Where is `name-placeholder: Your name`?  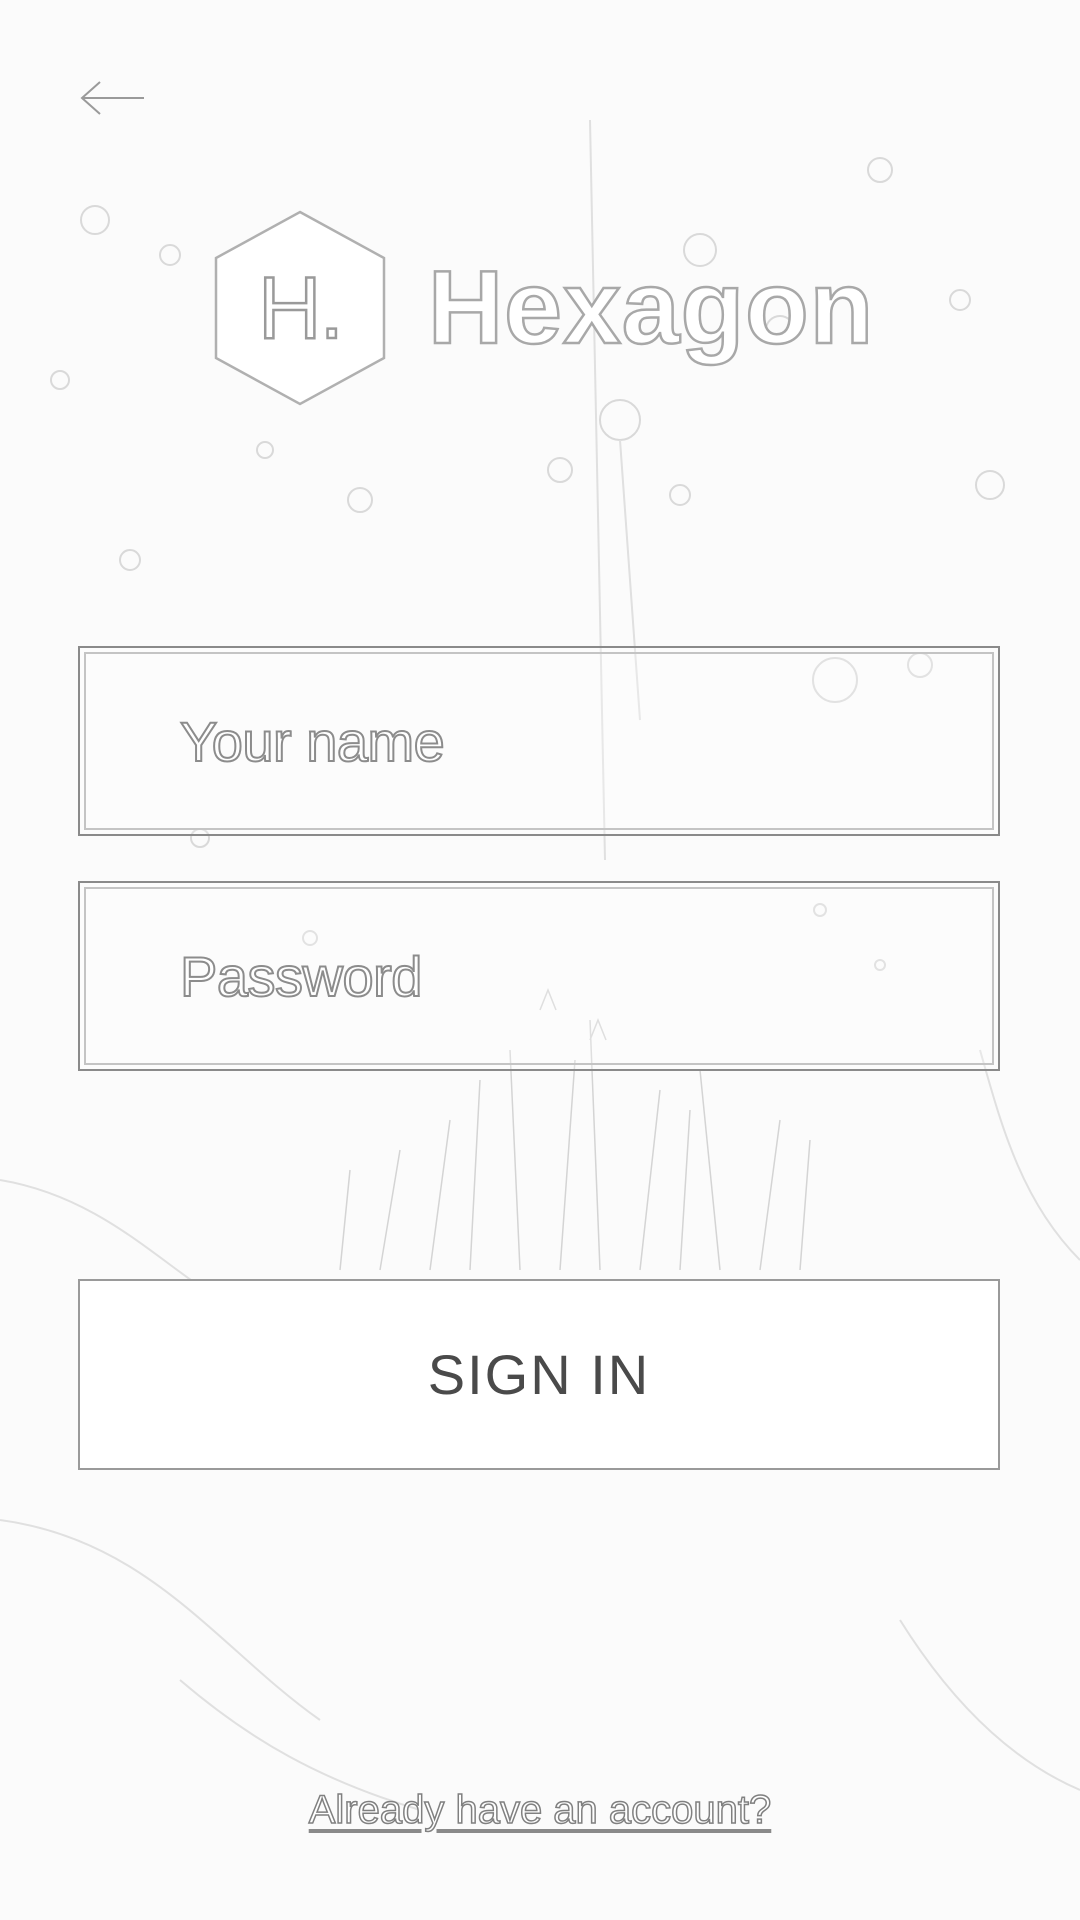
name-placeholder: Your name is located at coordinates (312, 741).